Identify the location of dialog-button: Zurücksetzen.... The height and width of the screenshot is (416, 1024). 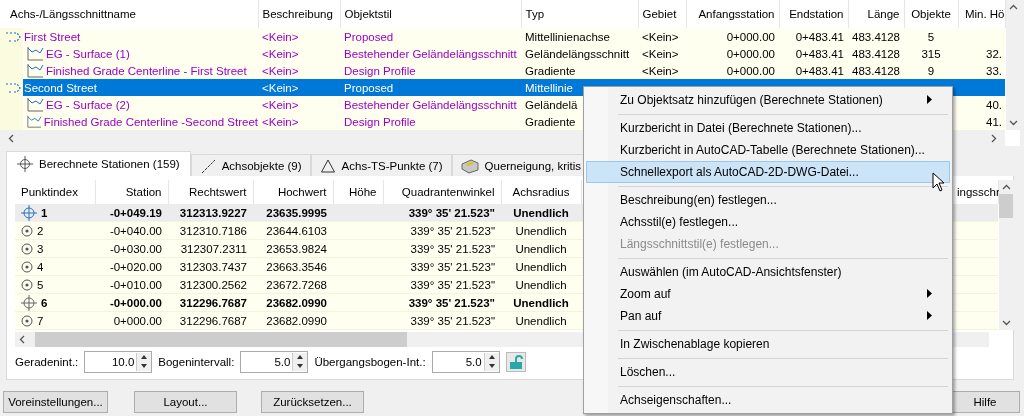
(312, 402).